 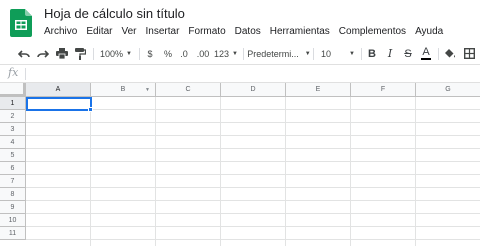 I want to click on menu-ver: Ver, so click(x=128, y=32).